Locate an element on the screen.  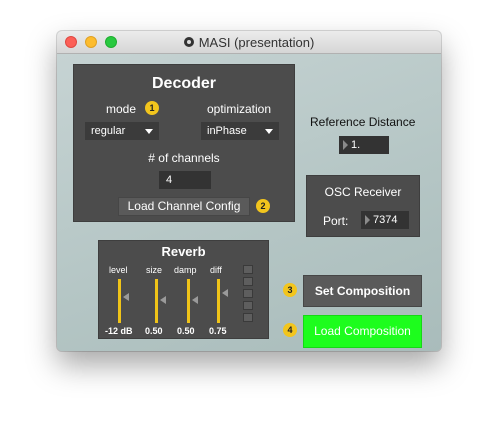
reverb-level-slider is located at coordinates (119, 301).